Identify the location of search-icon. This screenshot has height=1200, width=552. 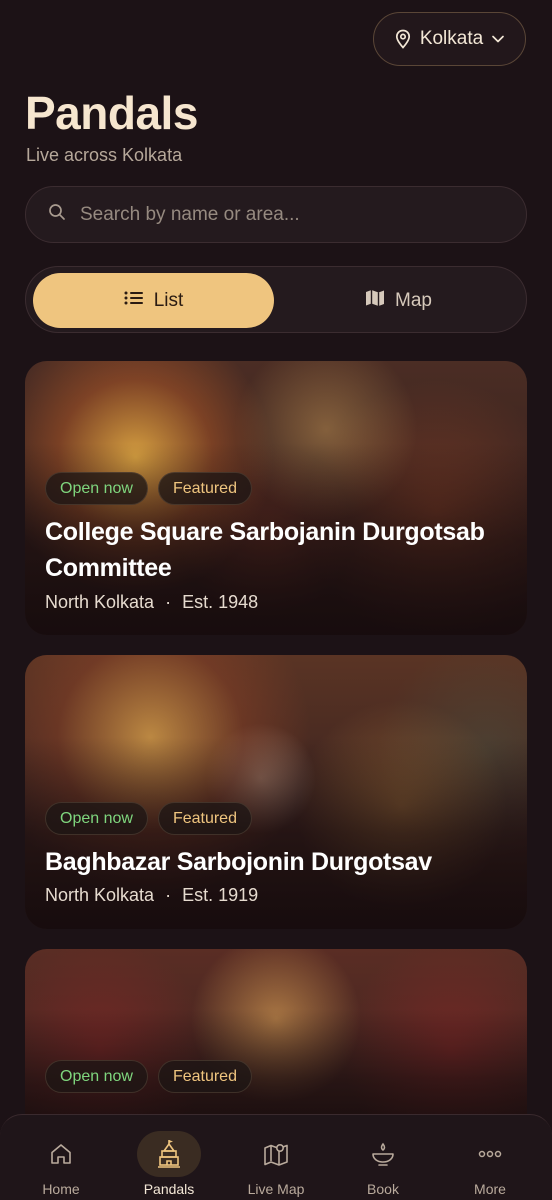
(57, 214).